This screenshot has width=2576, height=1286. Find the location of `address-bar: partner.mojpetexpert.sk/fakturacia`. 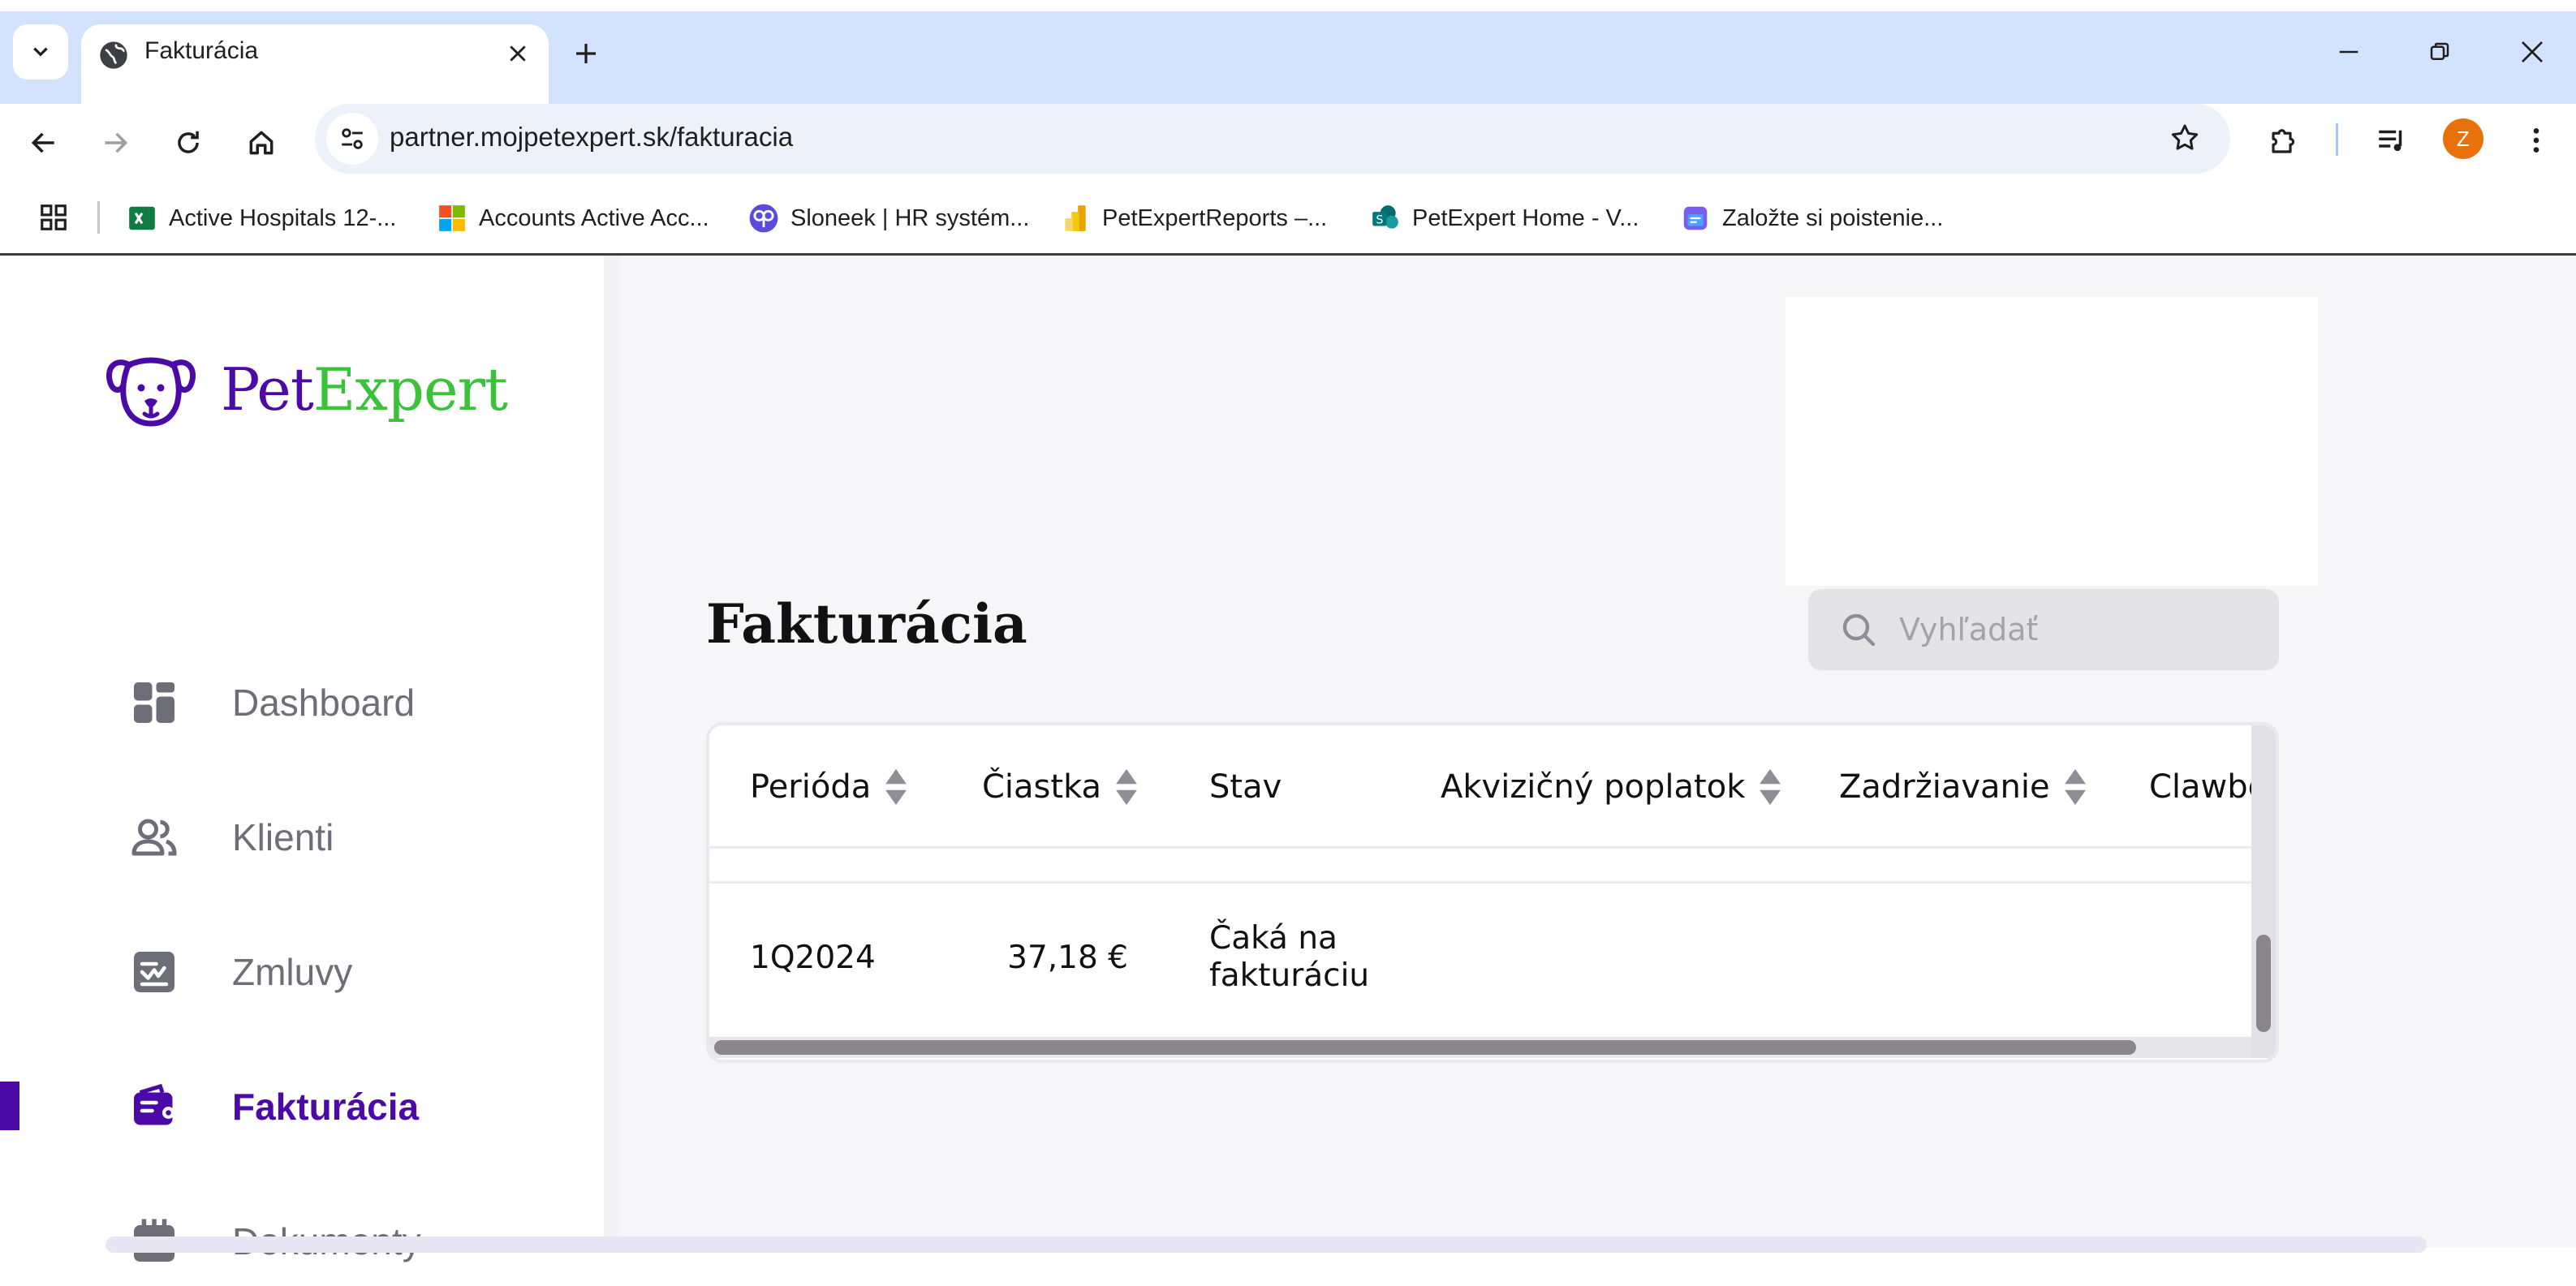

address-bar: partner.mojpetexpert.sk/fakturacia is located at coordinates (1273, 139).